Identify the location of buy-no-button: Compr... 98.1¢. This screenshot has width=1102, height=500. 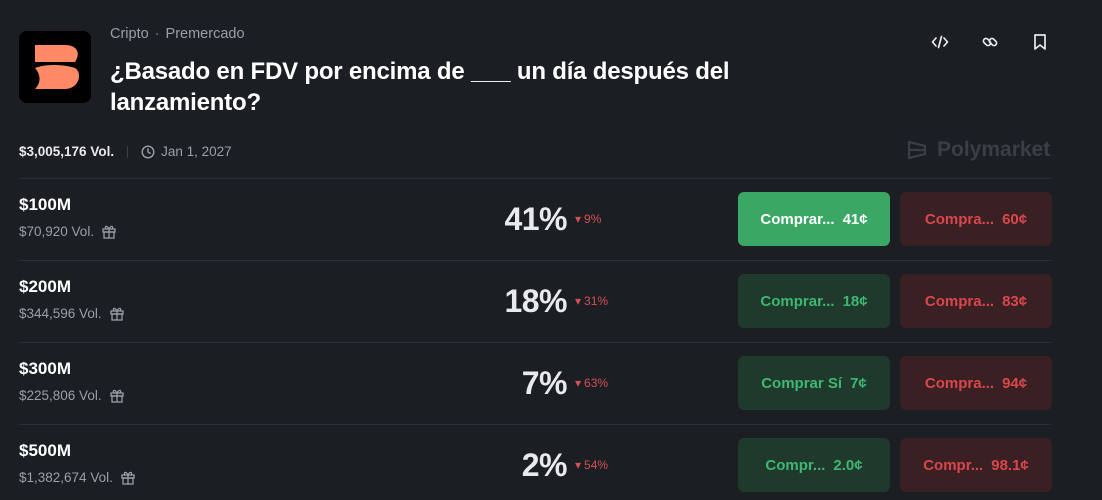
(976, 465).